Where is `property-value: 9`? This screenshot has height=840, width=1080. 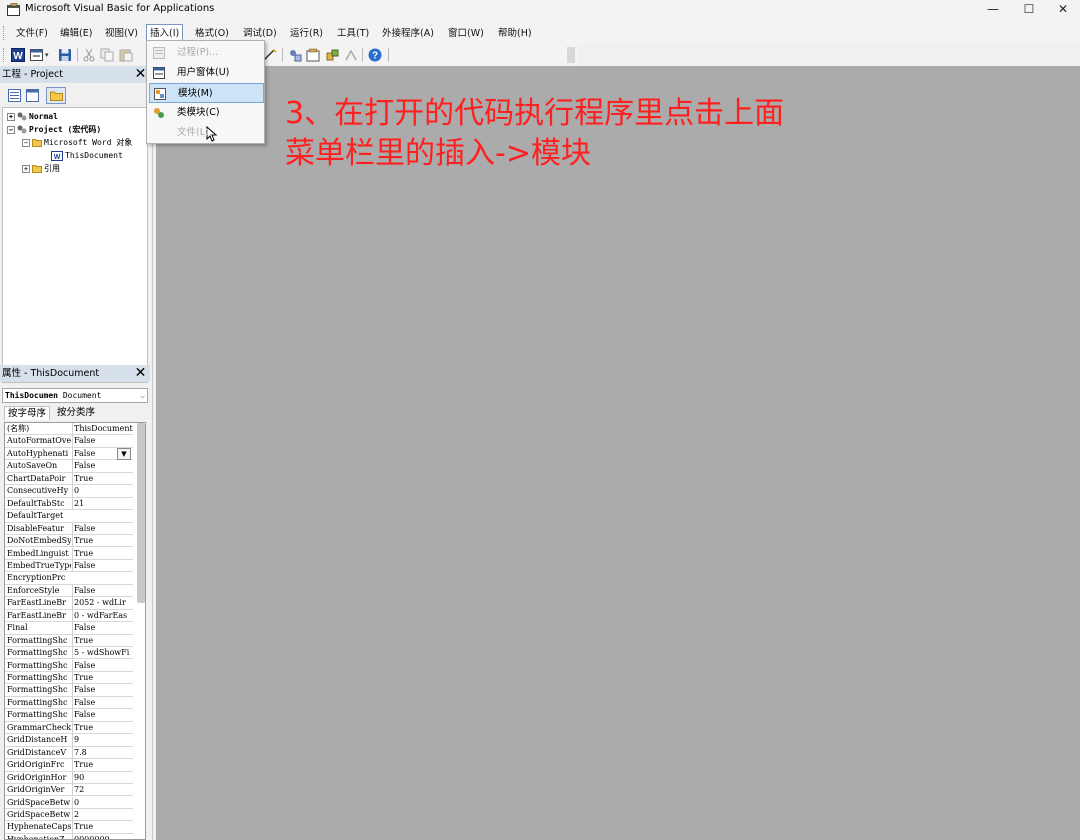
property-value: 9 is located at coordinates (102, 740).